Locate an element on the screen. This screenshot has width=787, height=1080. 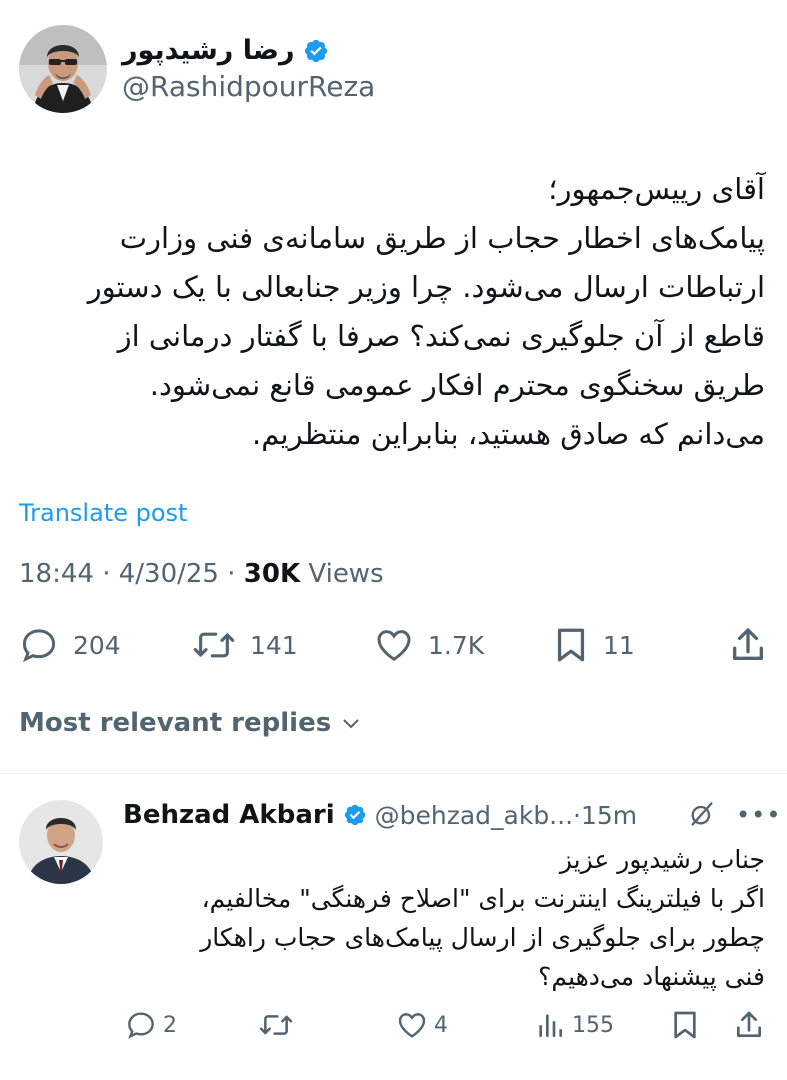
reply-reply-button: 2 is located at coordinates (151, 1025).